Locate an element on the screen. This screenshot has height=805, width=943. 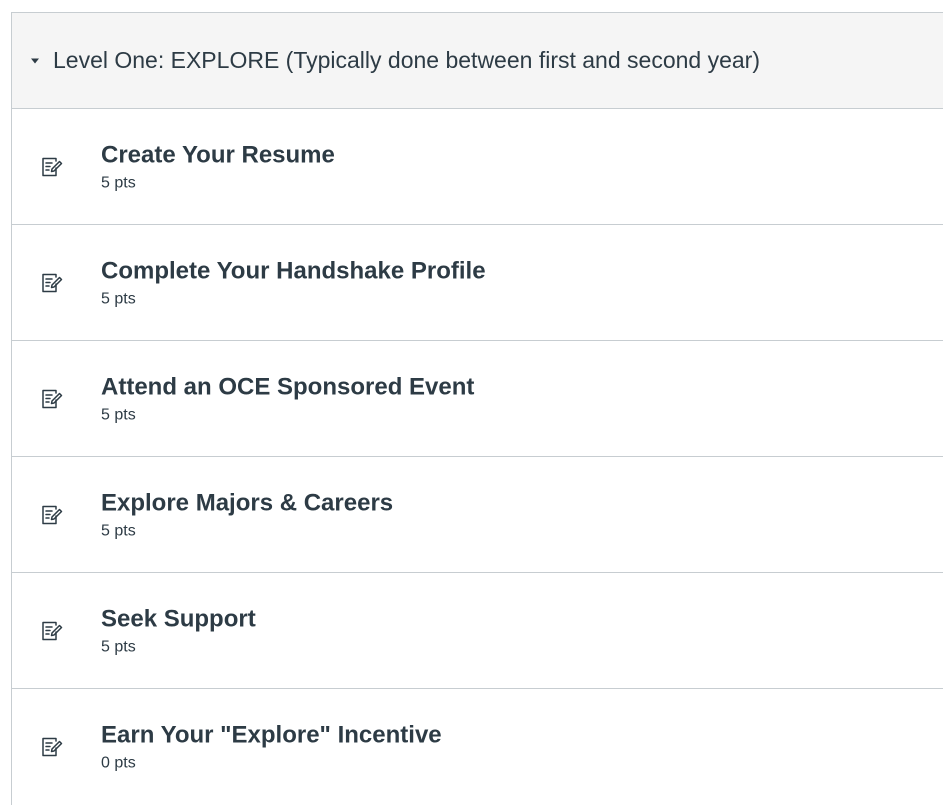
module-item: Earn Your "Explore" Incentive 0 pts is located at coordinates (477, 747).